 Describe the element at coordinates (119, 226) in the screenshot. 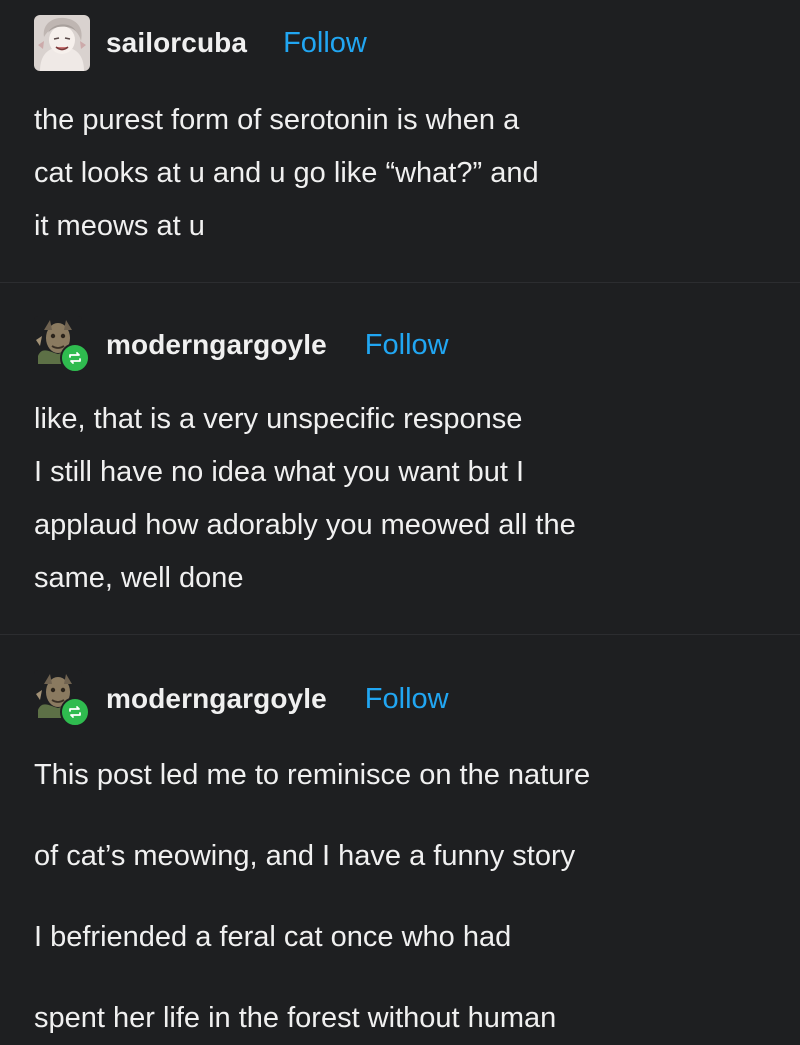

I see `post-text-line: it meows at u` at that location.